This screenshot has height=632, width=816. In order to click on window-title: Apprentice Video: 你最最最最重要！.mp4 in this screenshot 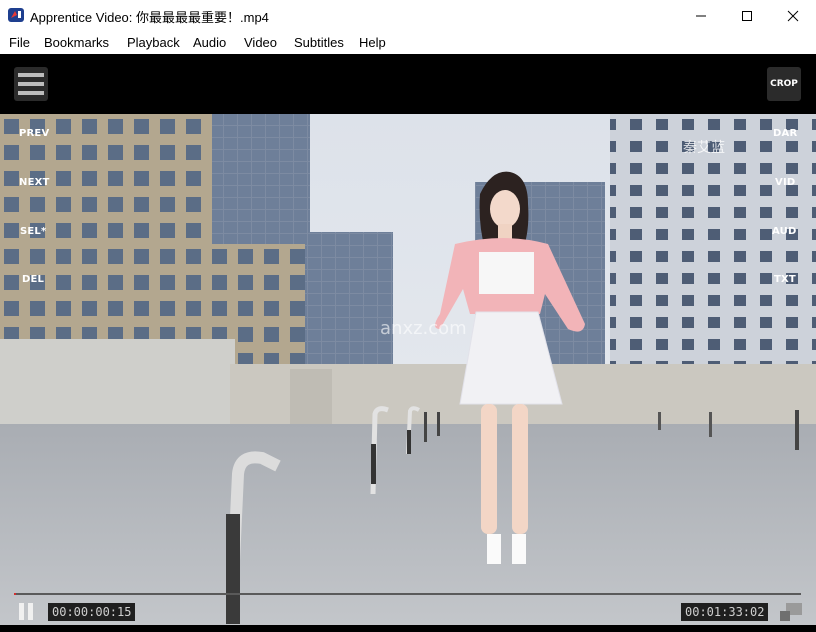, I will do `click(149, 17)`.